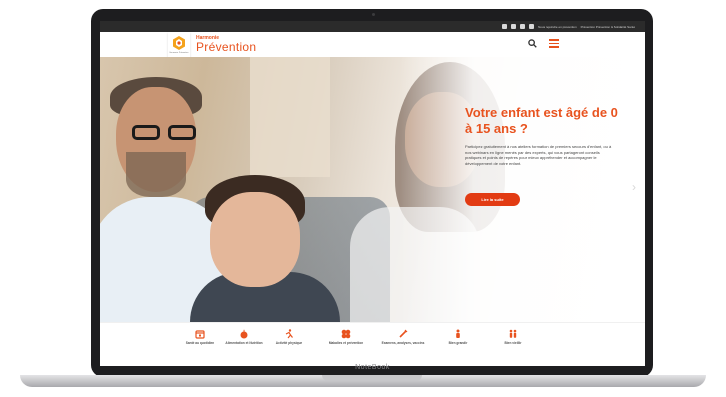  What do you see at coordinates (608, 27) in the screenshot?
I see `utility-link-solidarity: Prévention Prévention & Solidarité Santé` at bounding box center [608, 27].